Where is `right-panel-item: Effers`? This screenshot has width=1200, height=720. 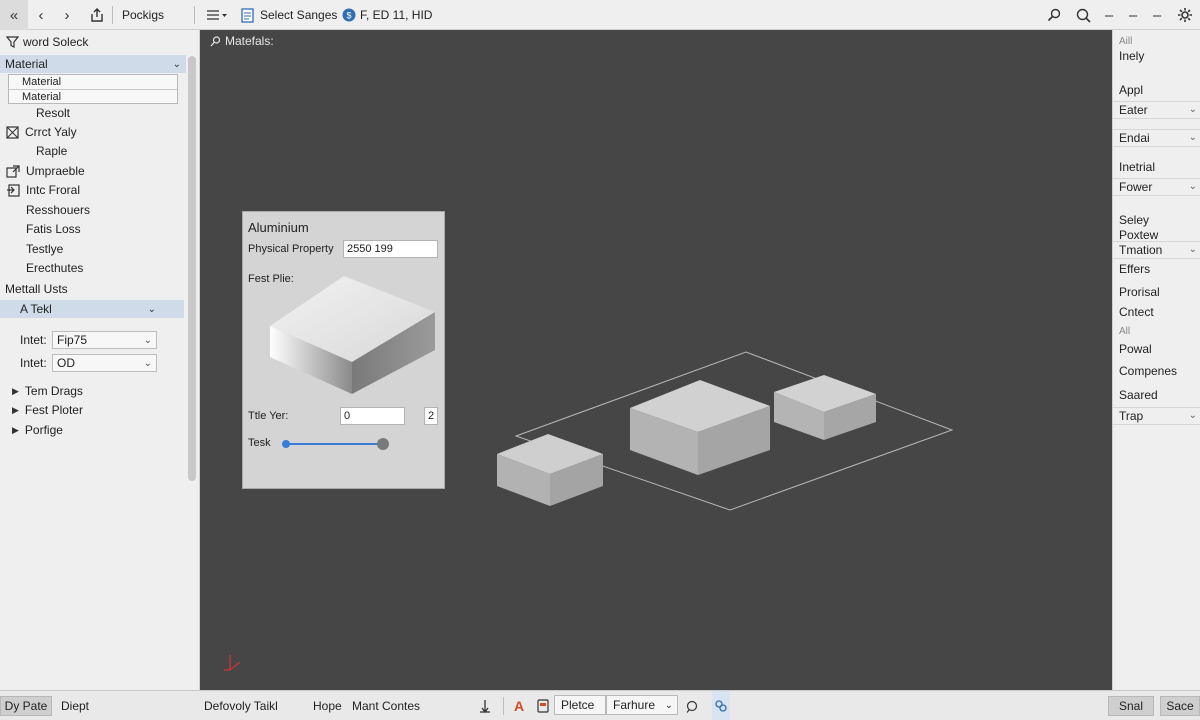 right-panel-item: Effers is located at coordinates (1134, 269).